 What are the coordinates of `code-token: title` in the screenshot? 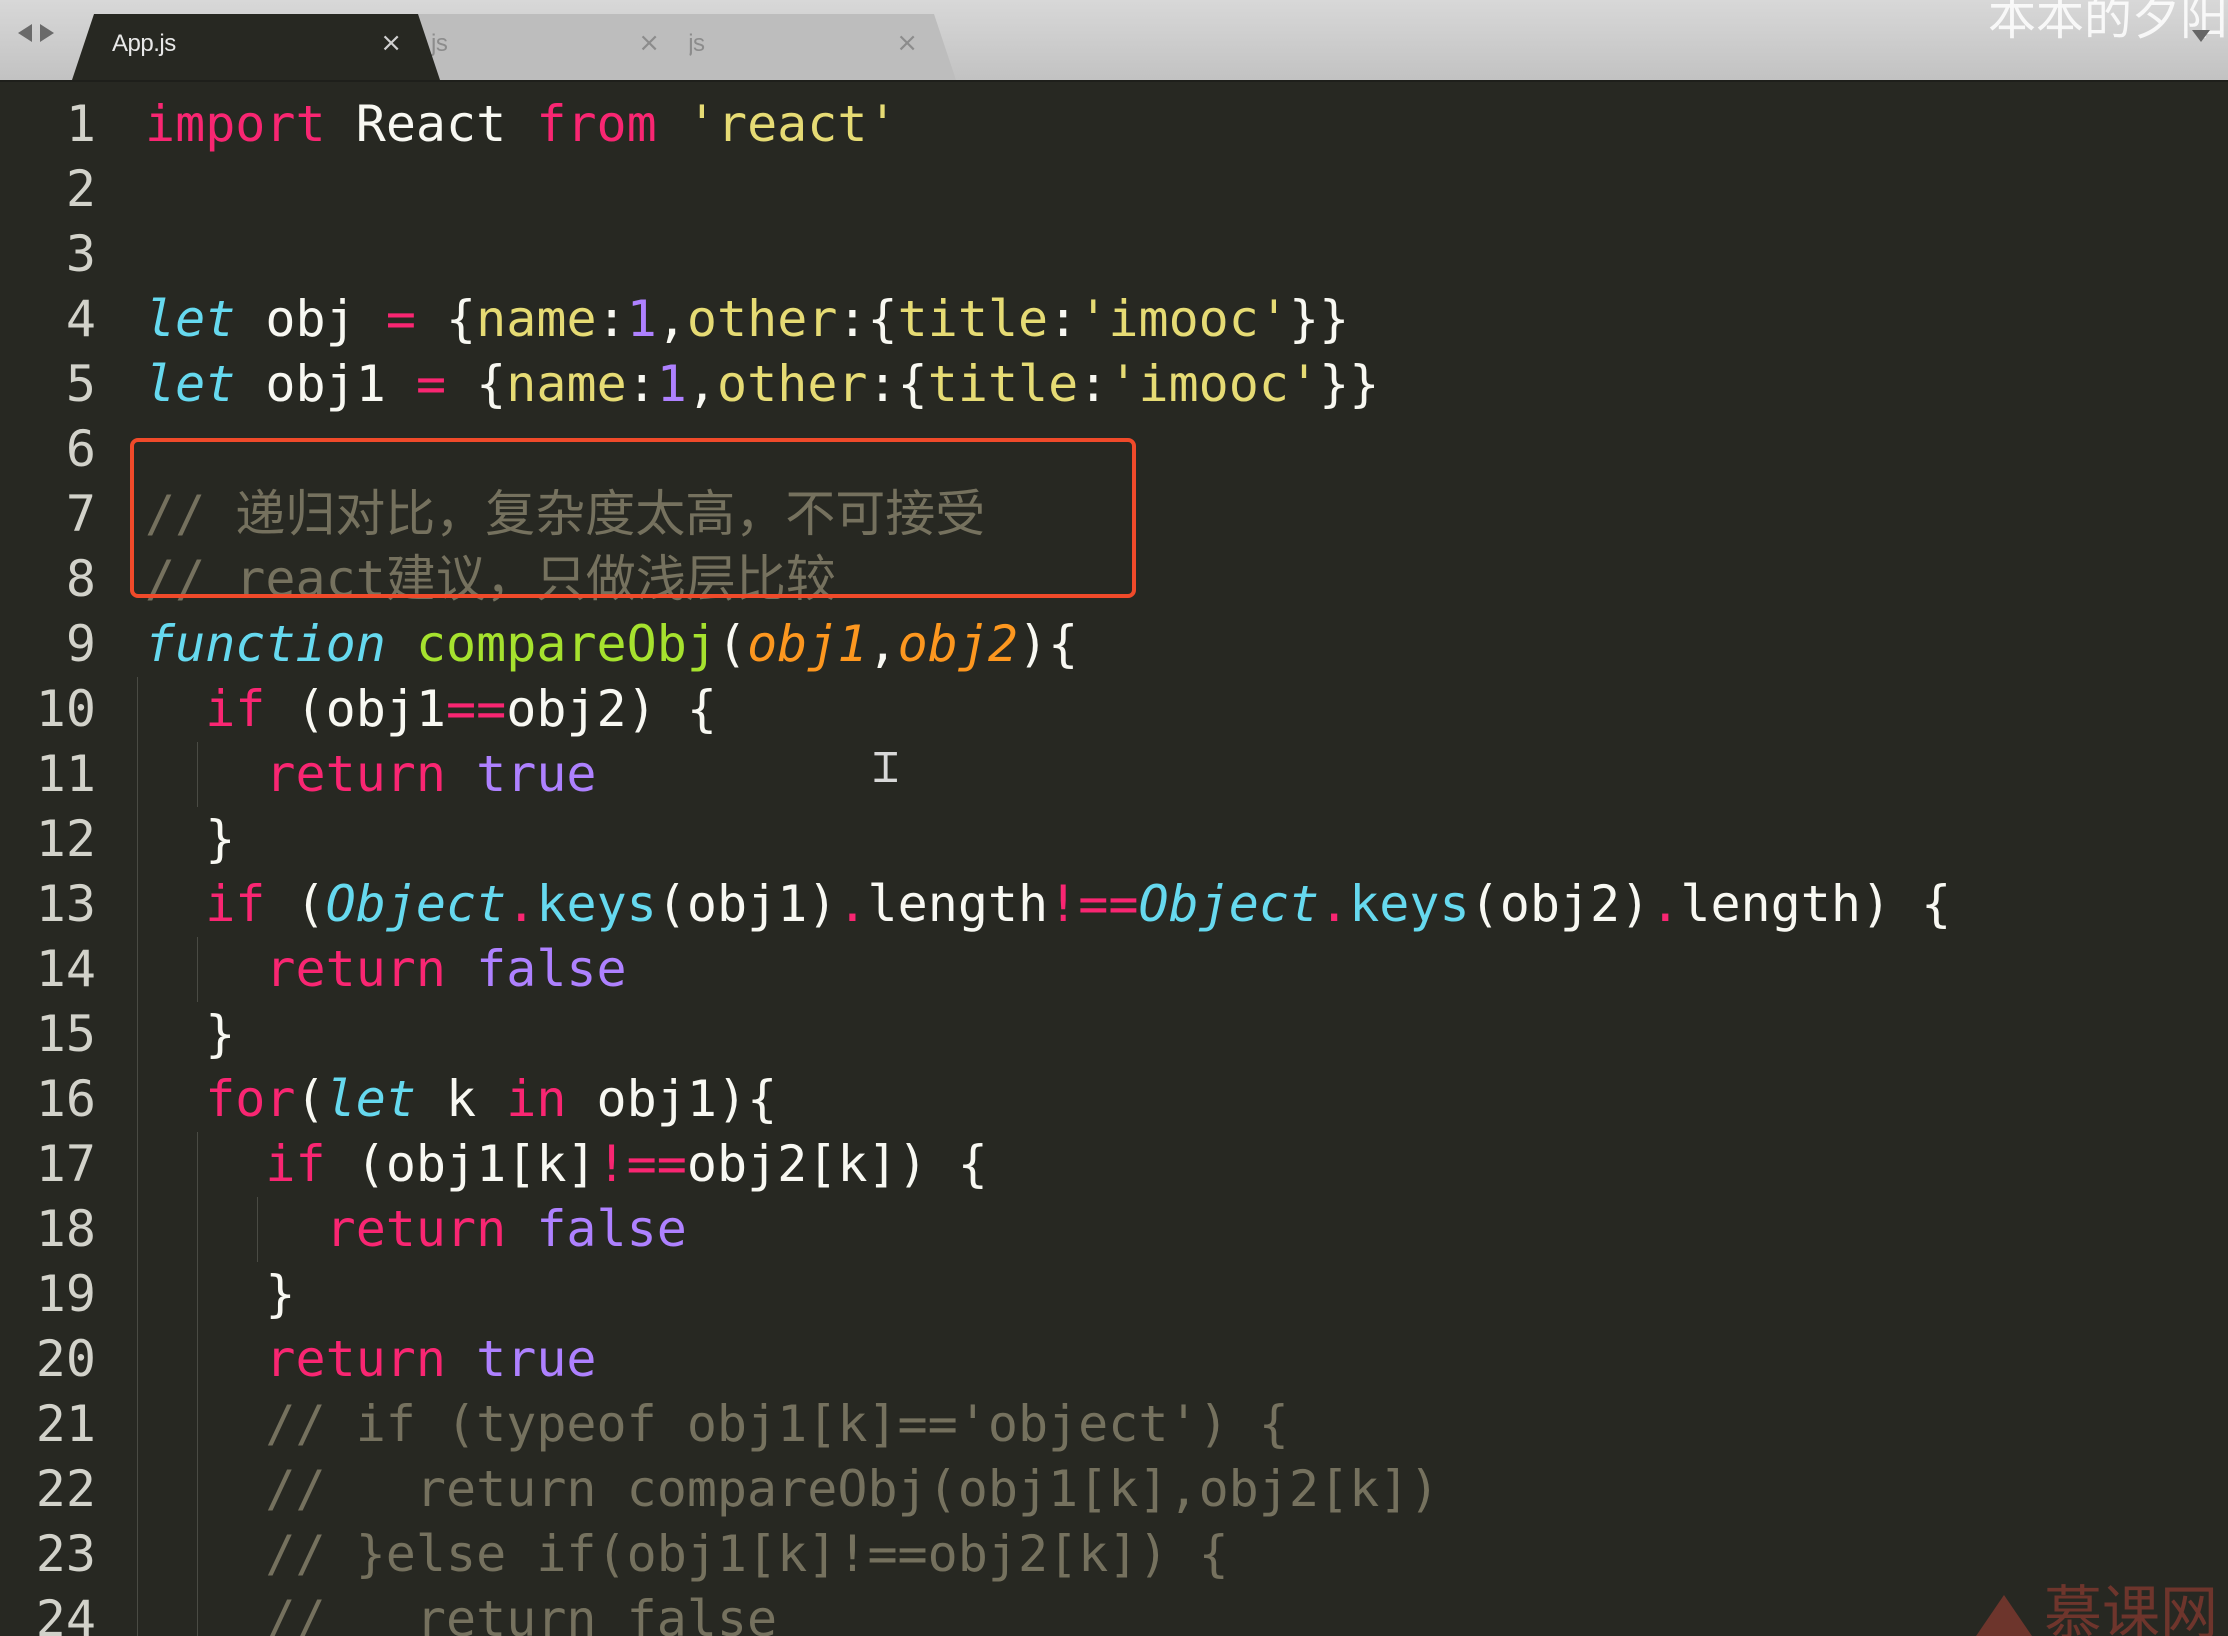 It's located at (973, 319).